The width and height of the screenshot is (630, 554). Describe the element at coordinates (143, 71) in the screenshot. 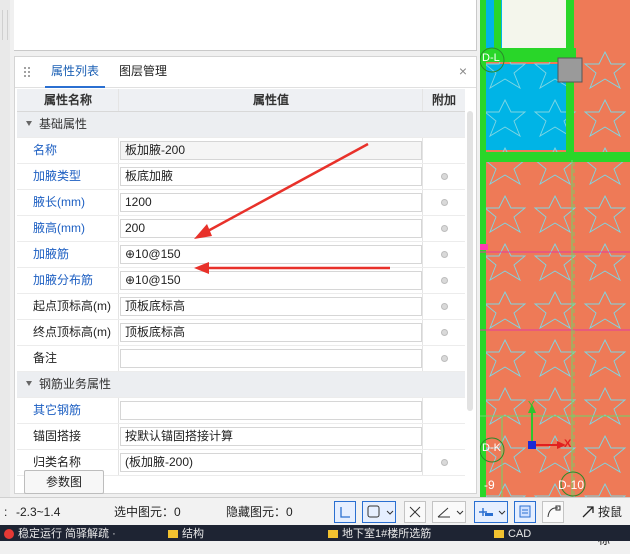

I see `tab-layer-management: 图层管理` at that location.